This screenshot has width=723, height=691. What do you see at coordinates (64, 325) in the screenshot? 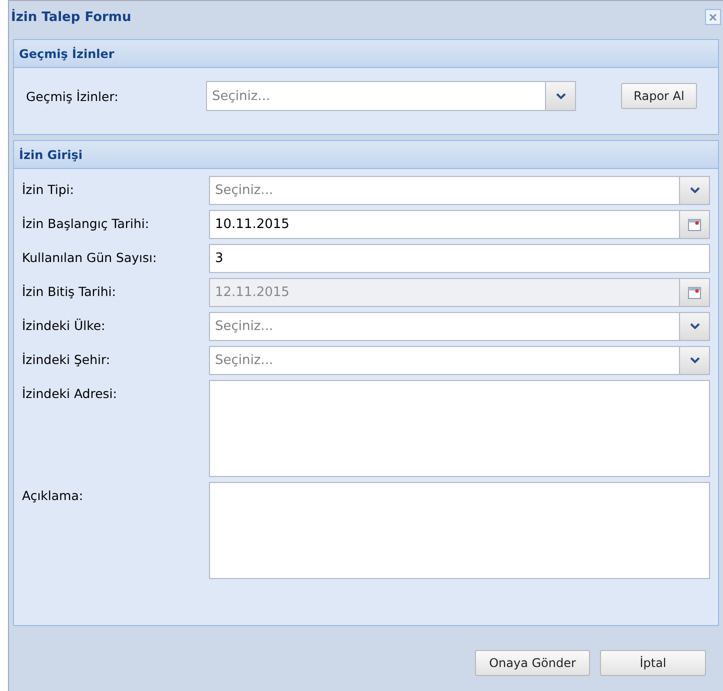
I see `field-label: İzindeki Ülke:` at bounding box center [64, 325].